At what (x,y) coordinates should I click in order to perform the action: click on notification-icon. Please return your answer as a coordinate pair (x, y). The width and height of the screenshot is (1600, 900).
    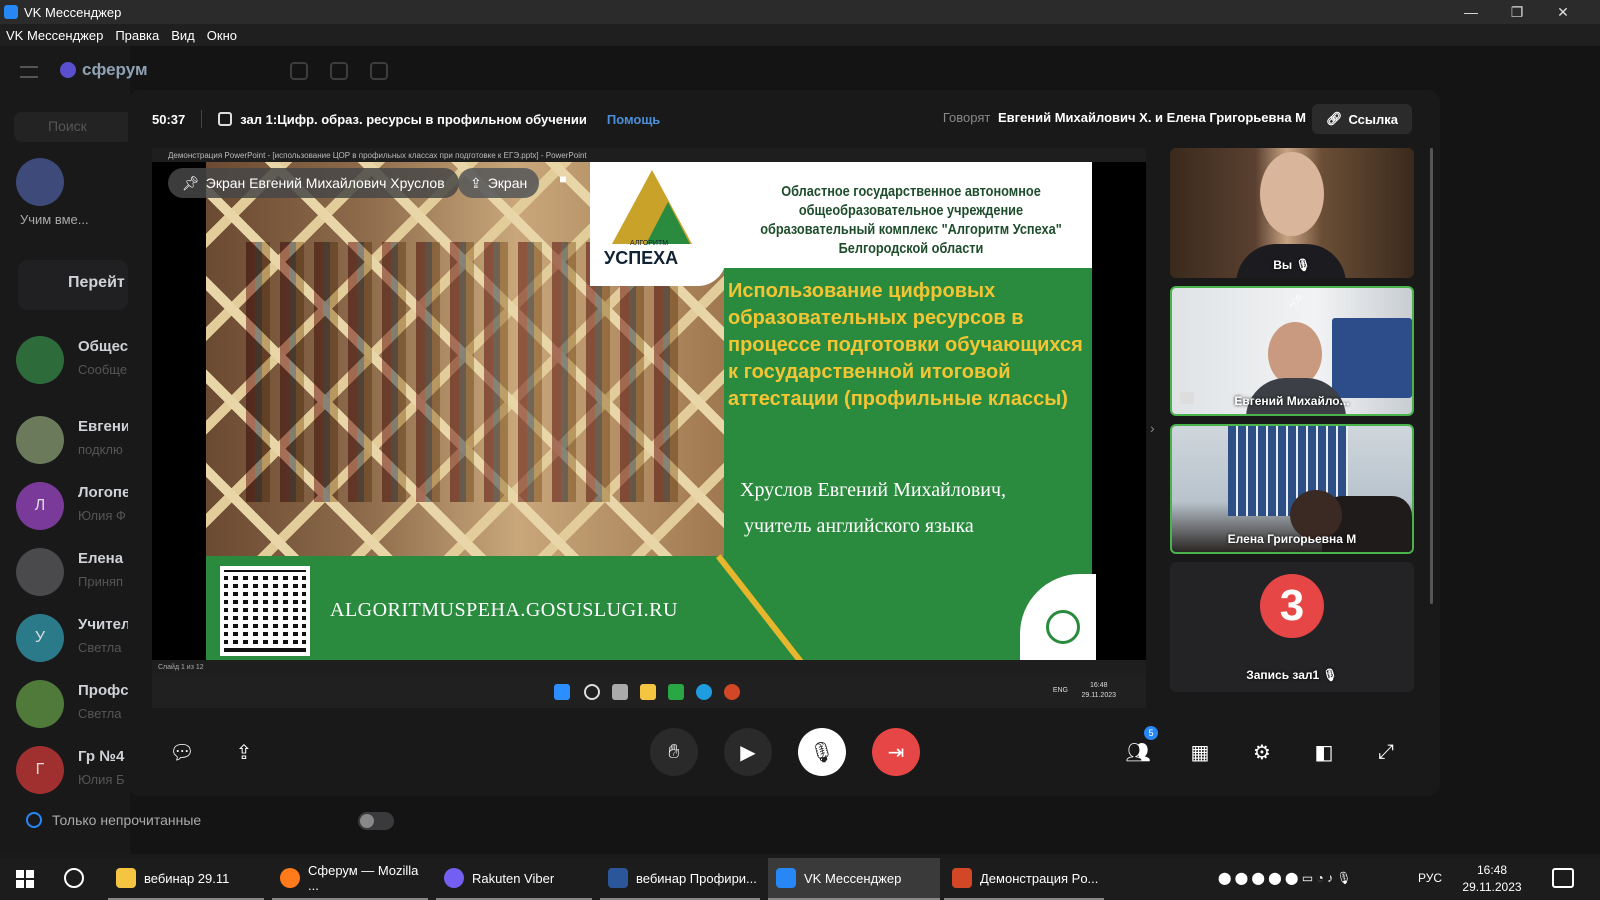
    Looking at the image, I should click on (1563, 878).